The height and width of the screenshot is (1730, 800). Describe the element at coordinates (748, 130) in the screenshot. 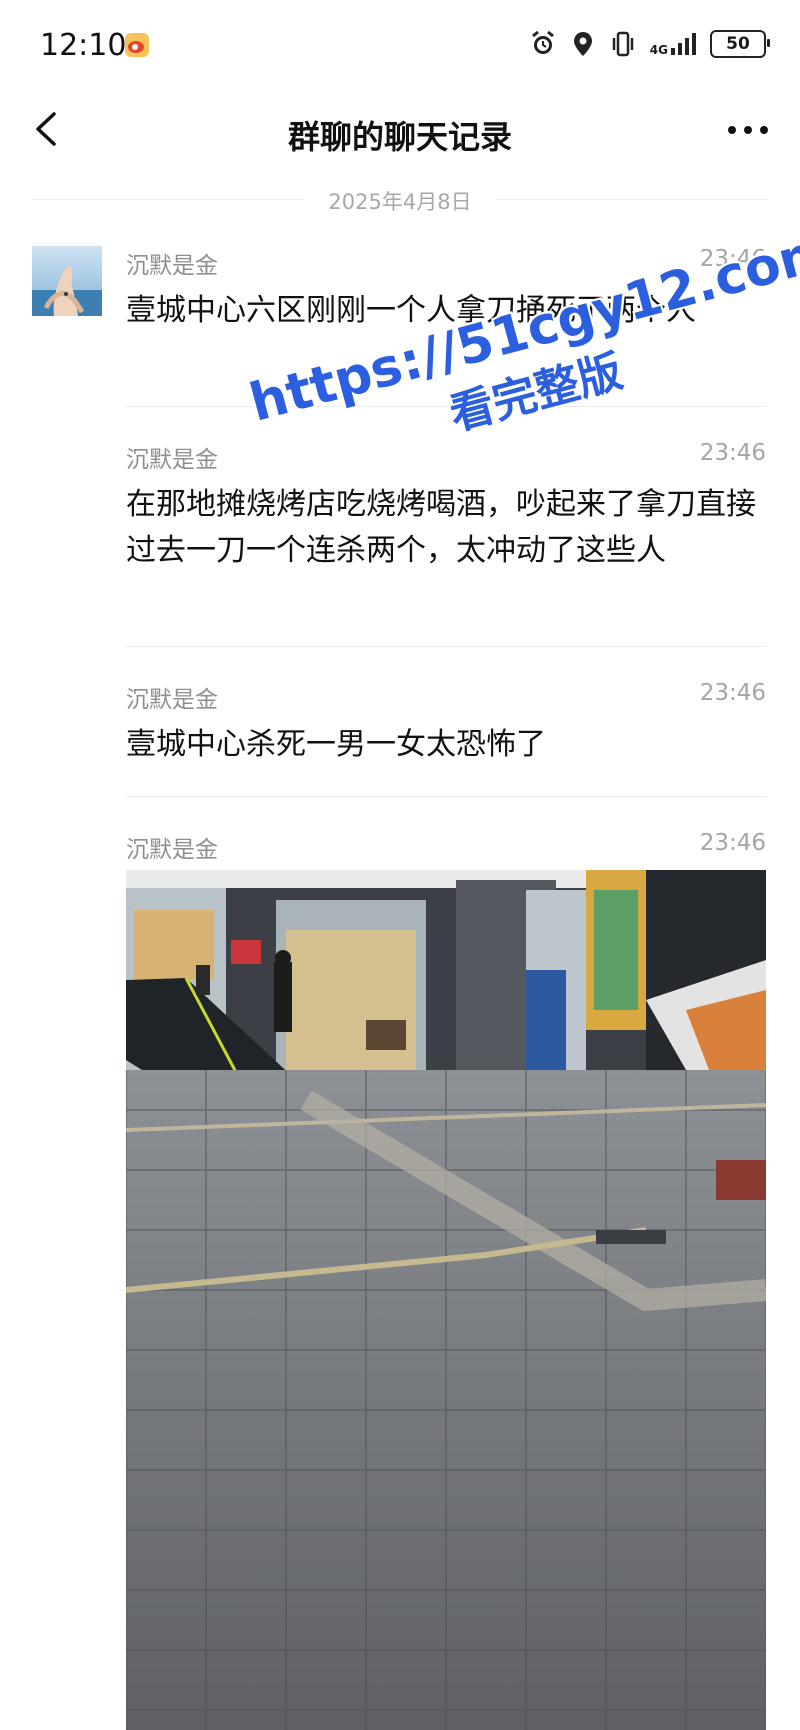

I see `more-dots-icon` at that location.